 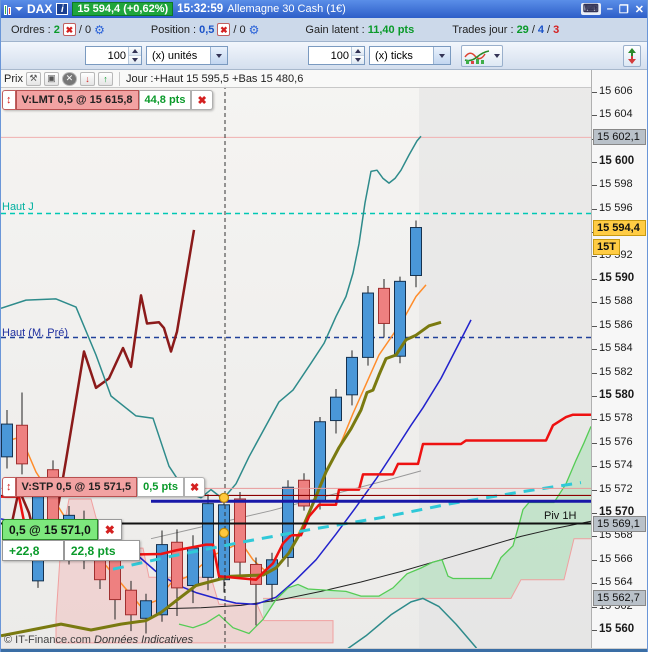 What do you see at coordinates (617, 629) in the screenshot?
I see `axis-tick-label: 15 560` at bounding box center [617, 629].